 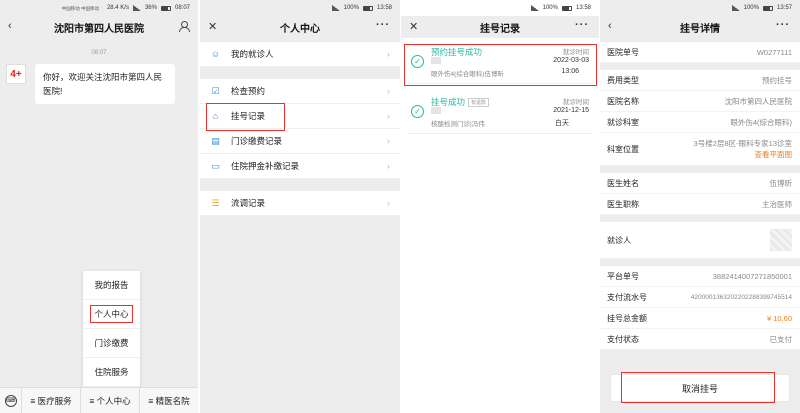 What do you see at coordinates (215, 203) in the screenshot?
I see `flow-icon: ☰` at bounding box center [215, 203].